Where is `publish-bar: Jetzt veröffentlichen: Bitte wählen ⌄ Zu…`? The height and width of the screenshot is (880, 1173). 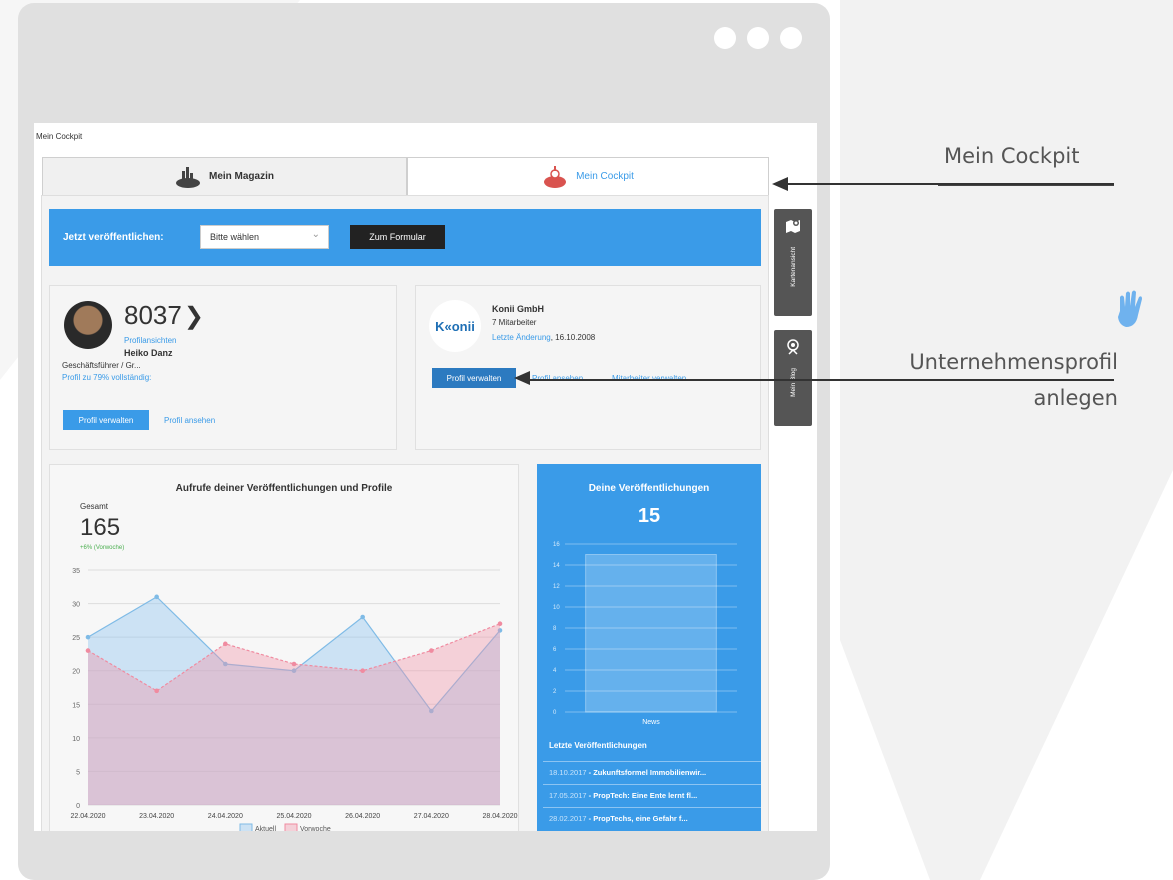
publish-bar: Jetzt veröffentlichen: Bitte wählen ⌄ Zu… is located at coordinates (405, 237).